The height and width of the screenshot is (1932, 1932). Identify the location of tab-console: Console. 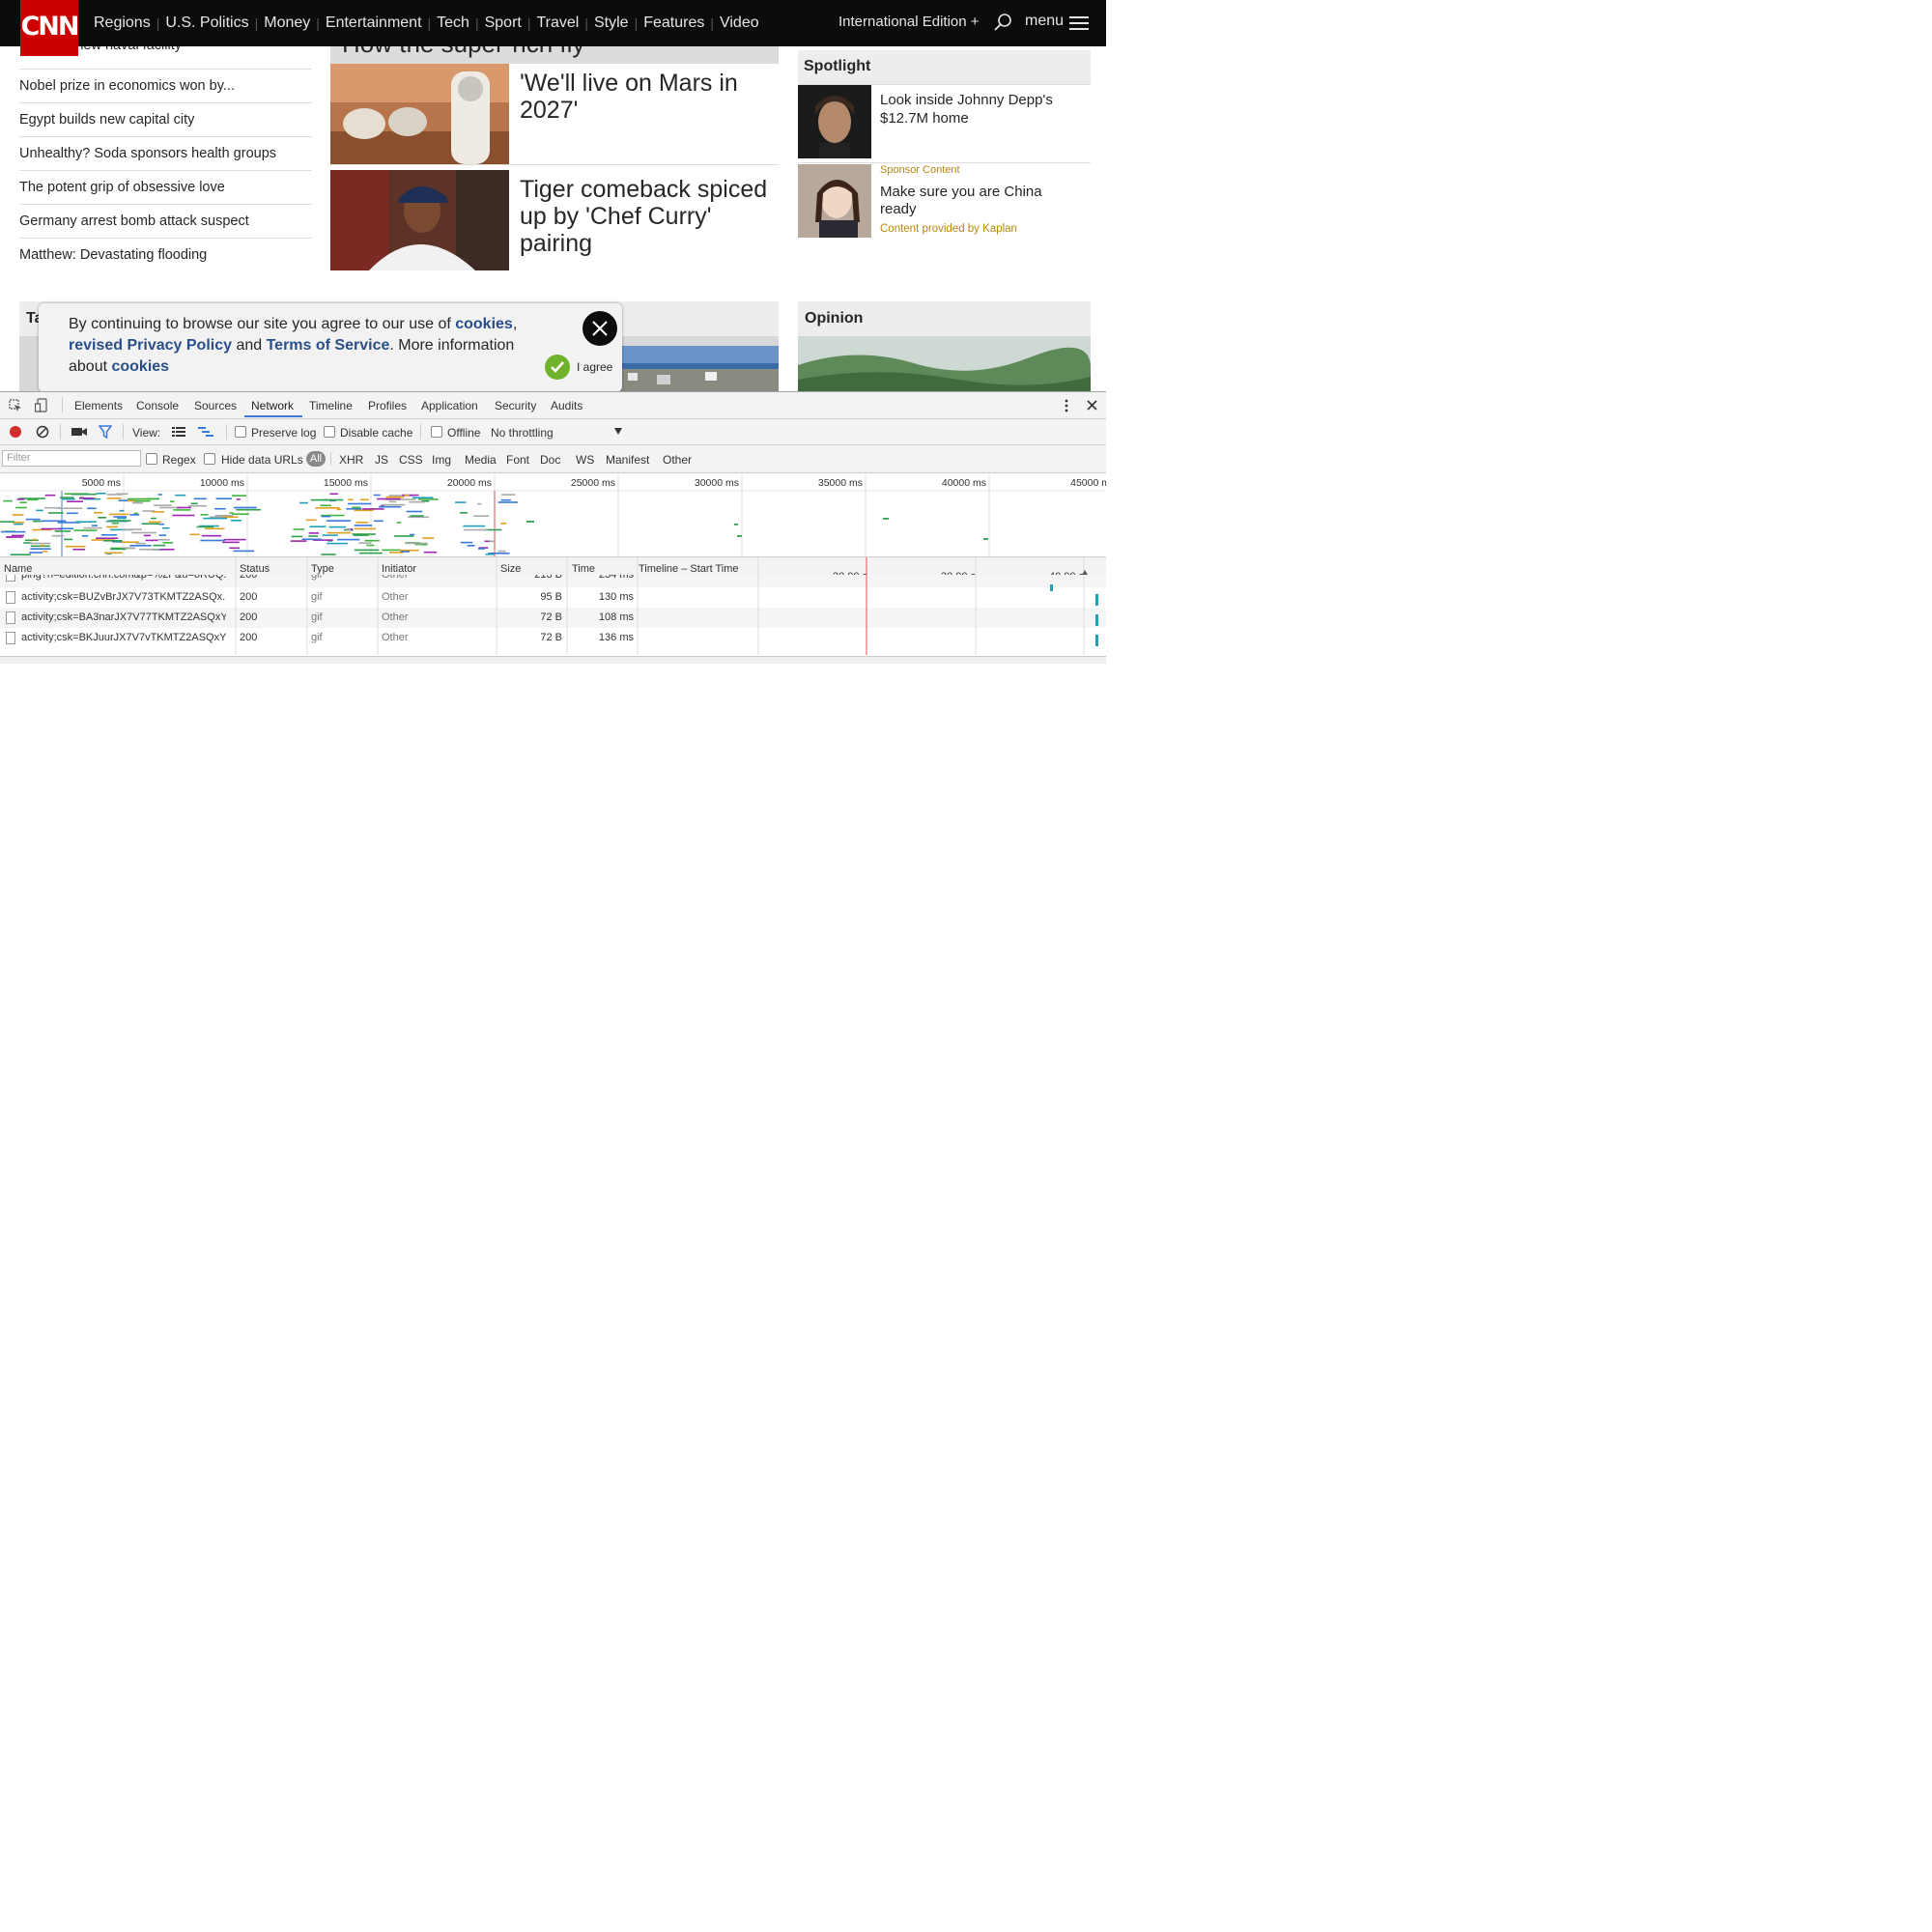
(157, 405).